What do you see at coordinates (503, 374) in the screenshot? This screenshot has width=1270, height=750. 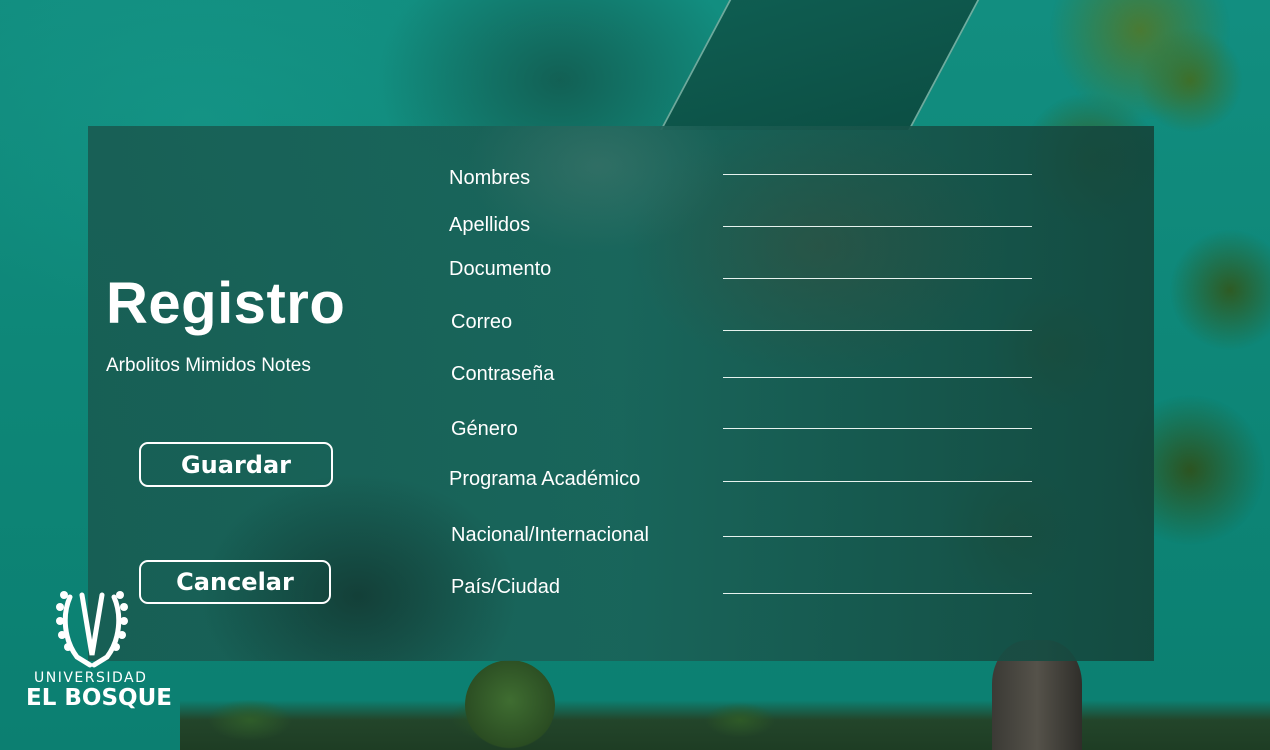 I see `field-label-contrasena: Contraseña` at bounding box center [503, 374].